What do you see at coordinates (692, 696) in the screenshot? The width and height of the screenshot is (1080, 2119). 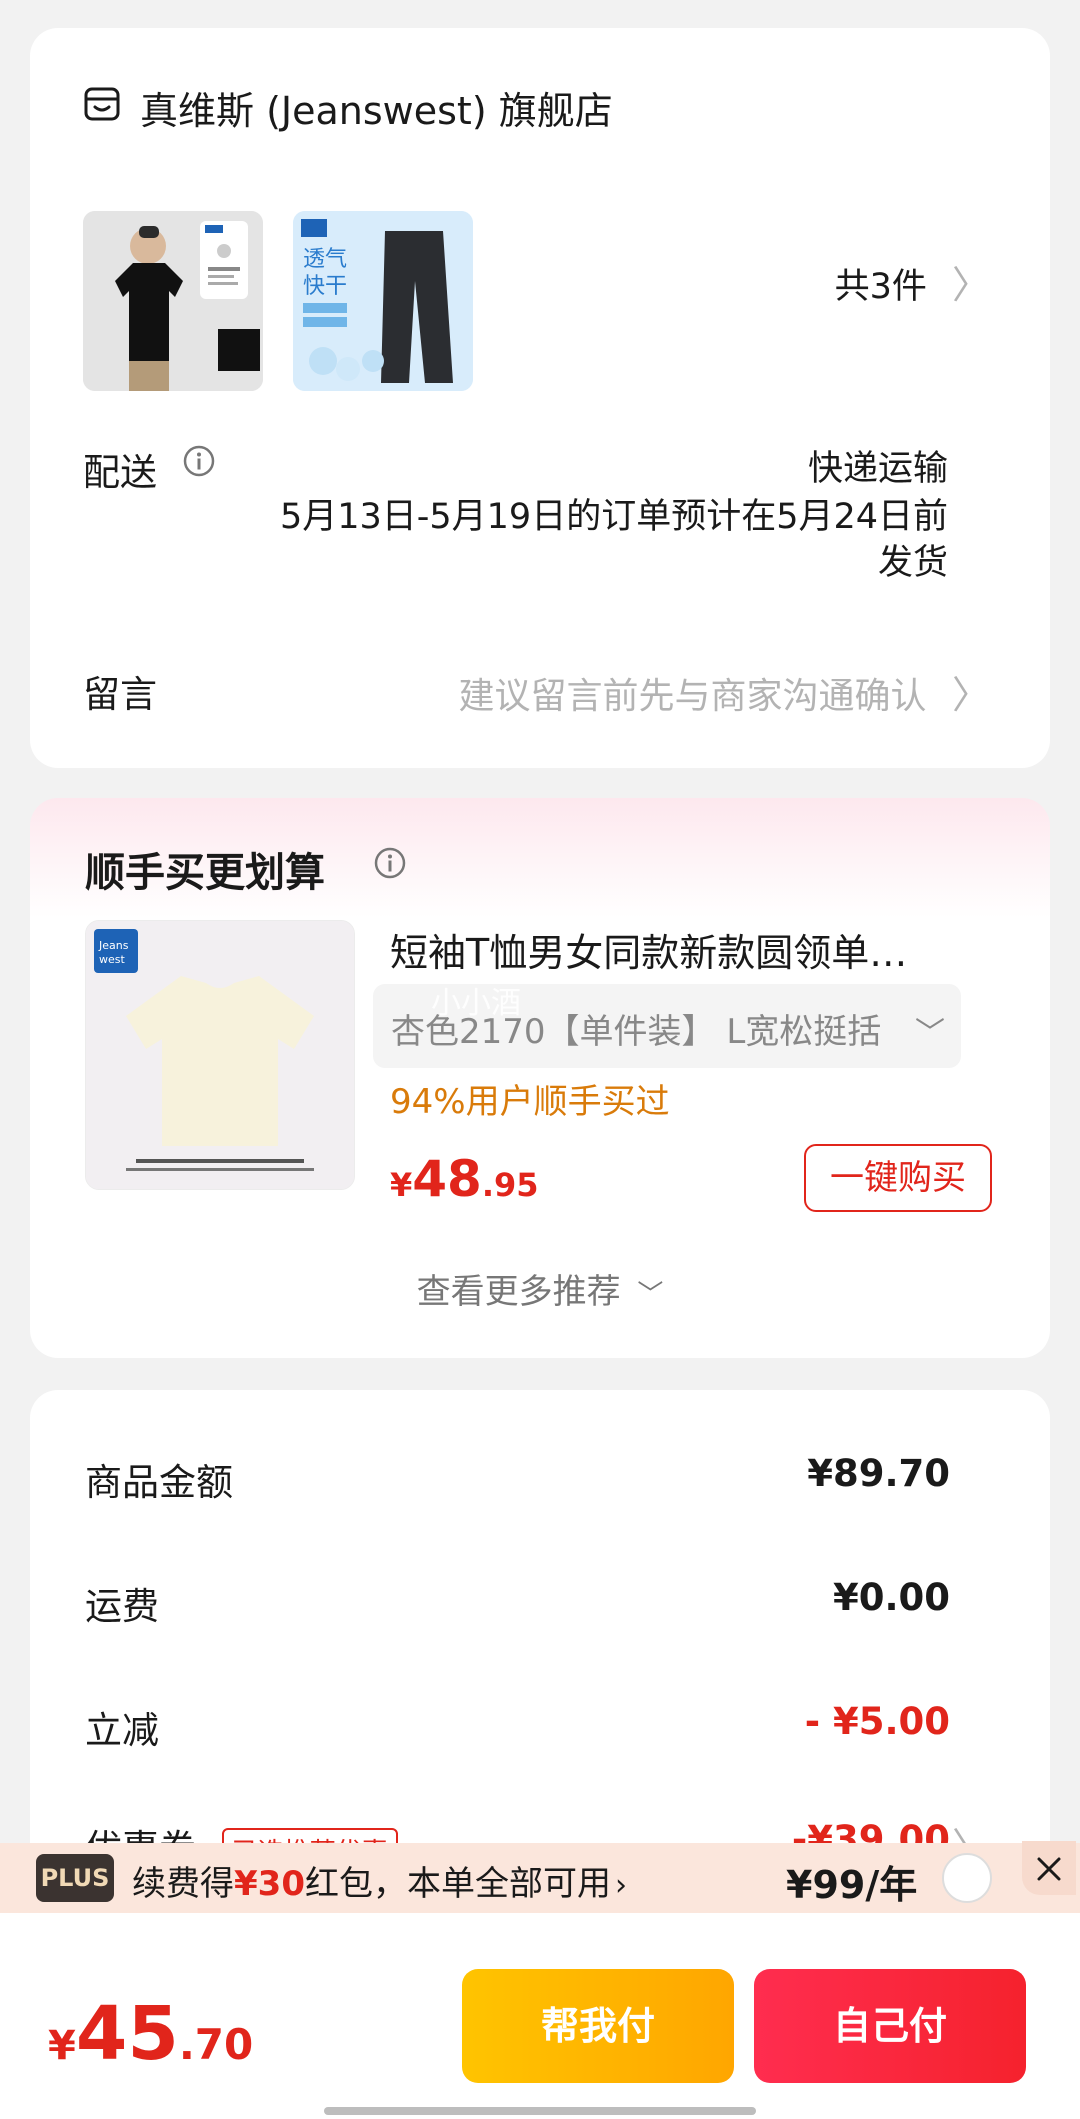 I see `message-placeholder: 建议留言前先与商家沟通确认` at bounding box center [692, 696].